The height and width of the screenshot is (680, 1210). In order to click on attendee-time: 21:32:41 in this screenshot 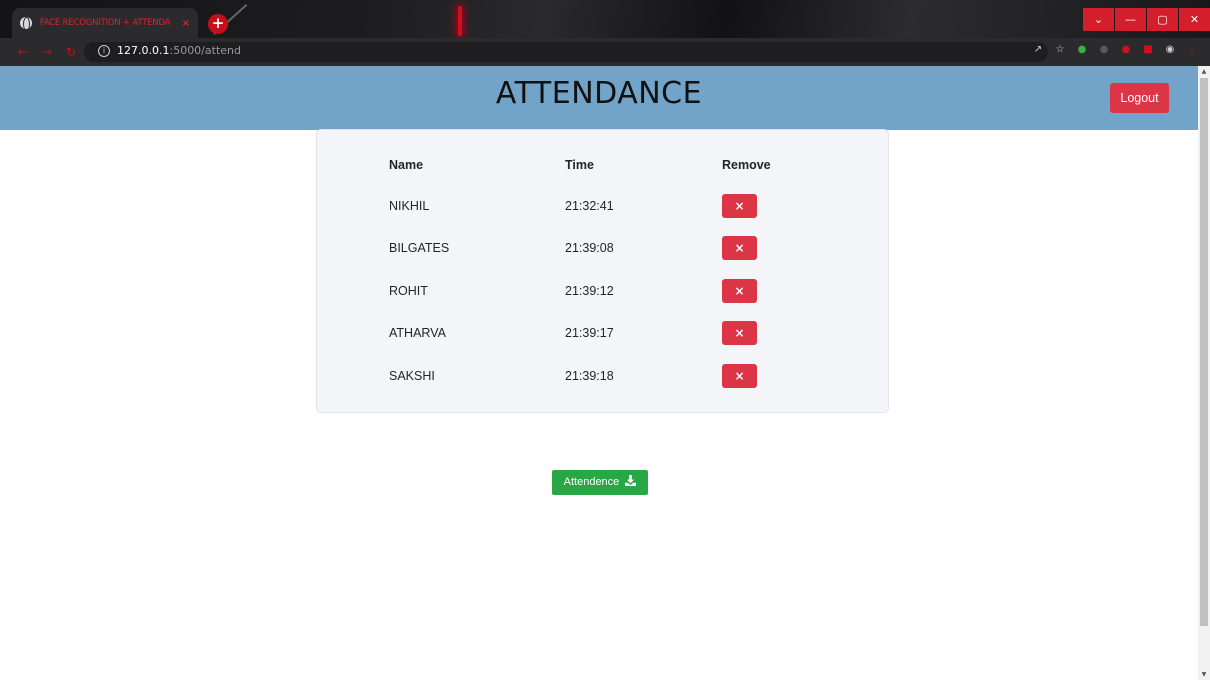, I will do `click(589, 206)`.